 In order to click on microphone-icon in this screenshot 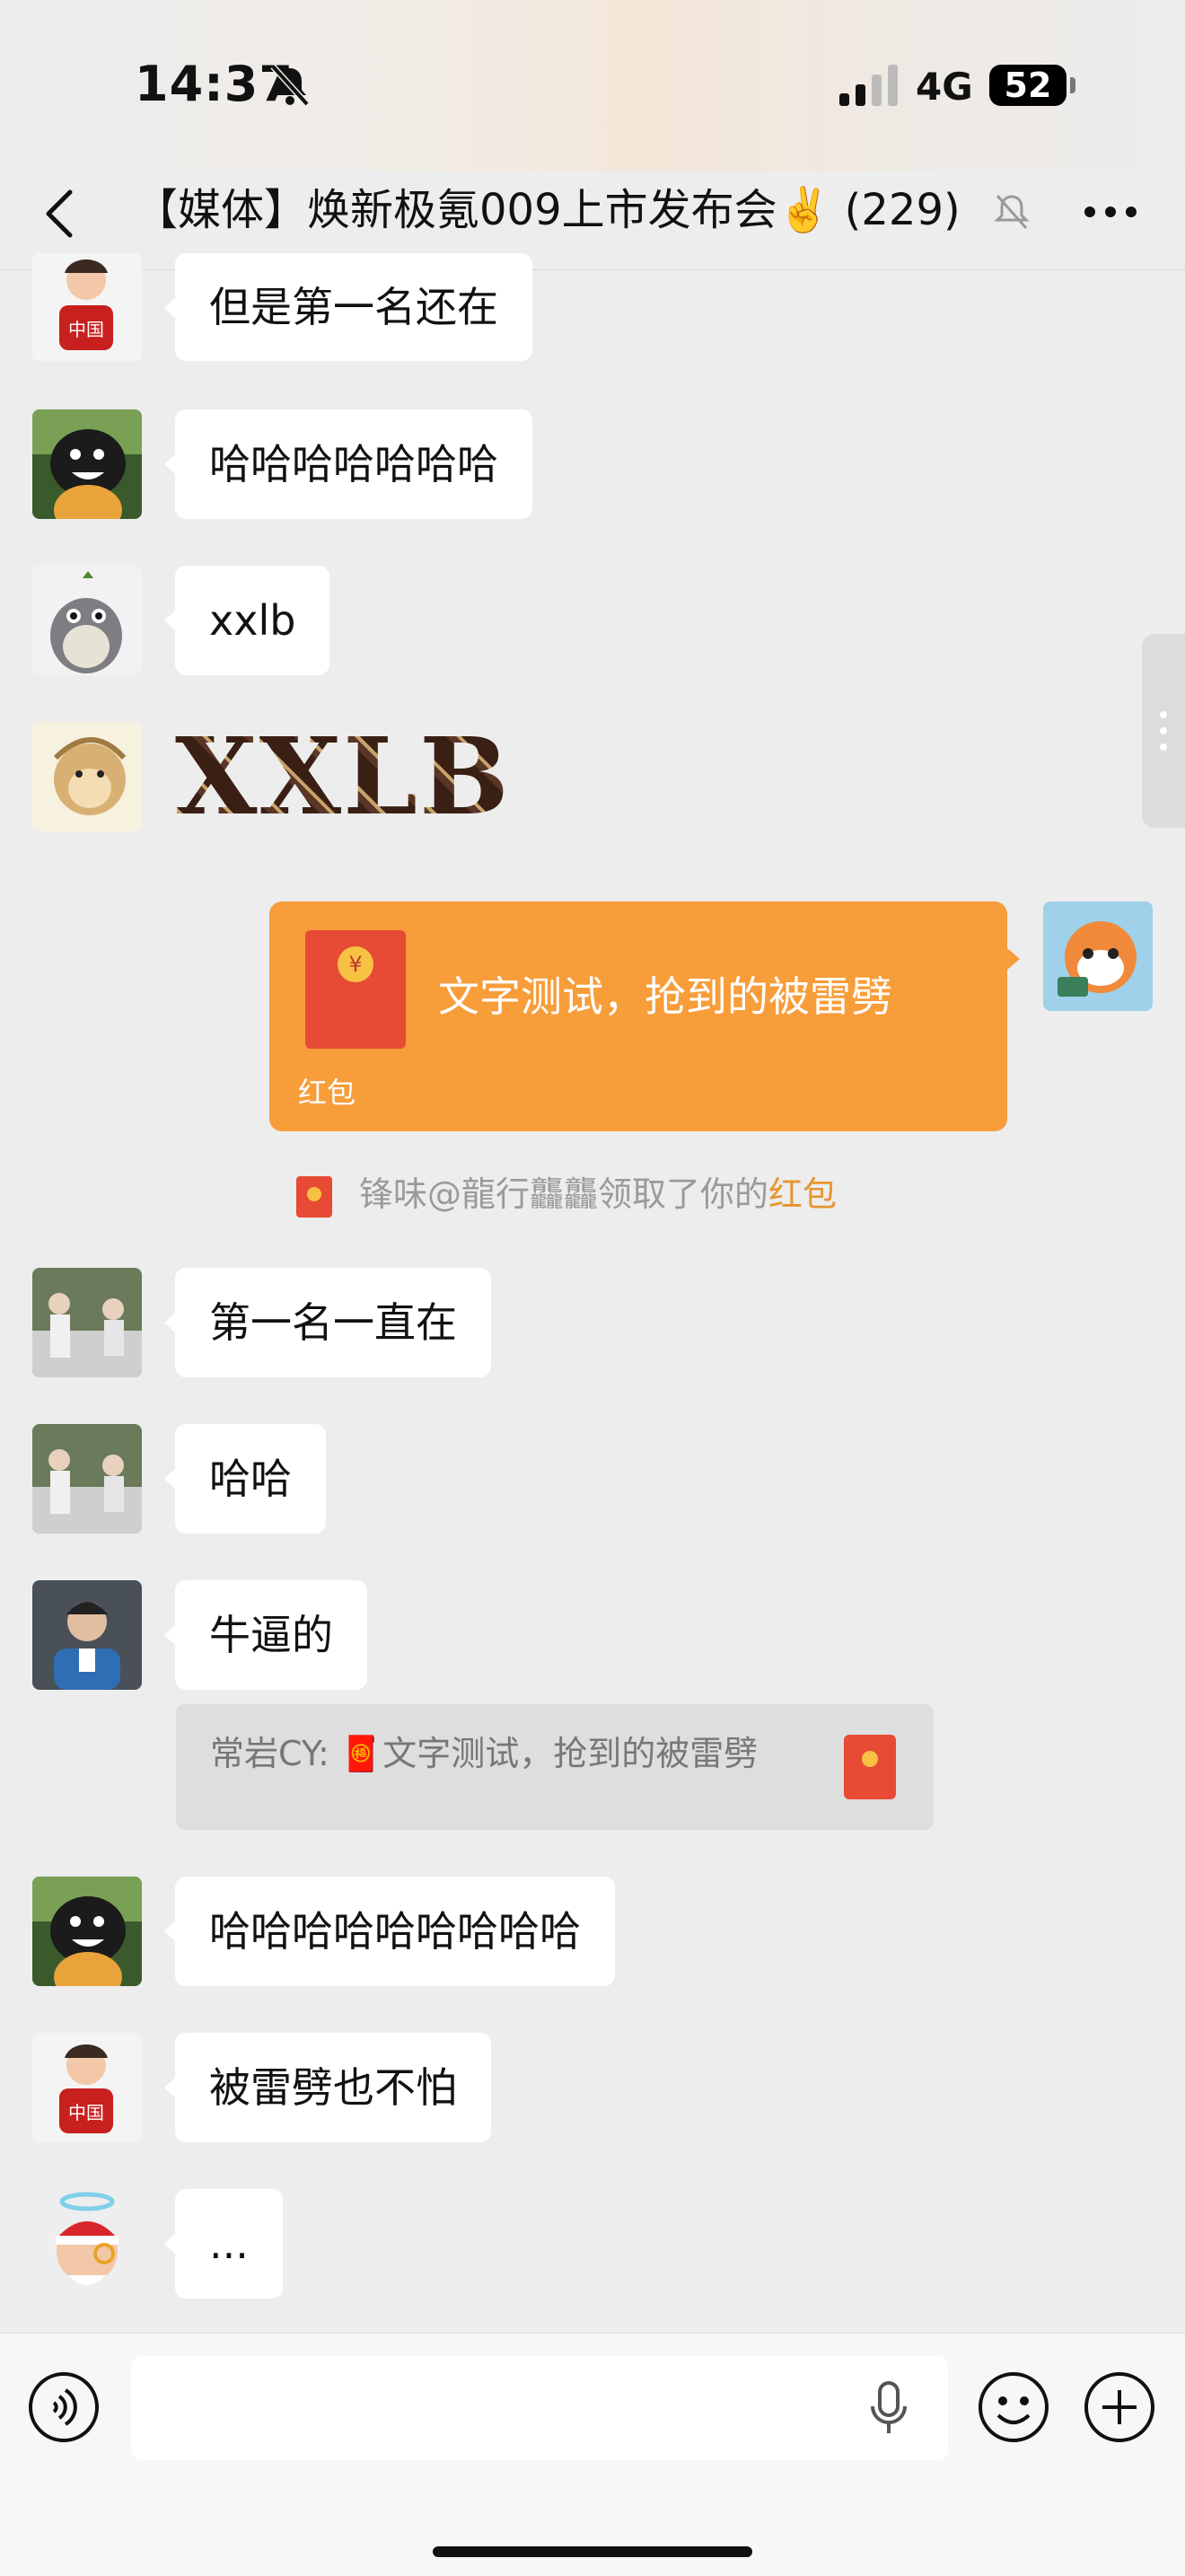, I will do `click(888, 2408)`.